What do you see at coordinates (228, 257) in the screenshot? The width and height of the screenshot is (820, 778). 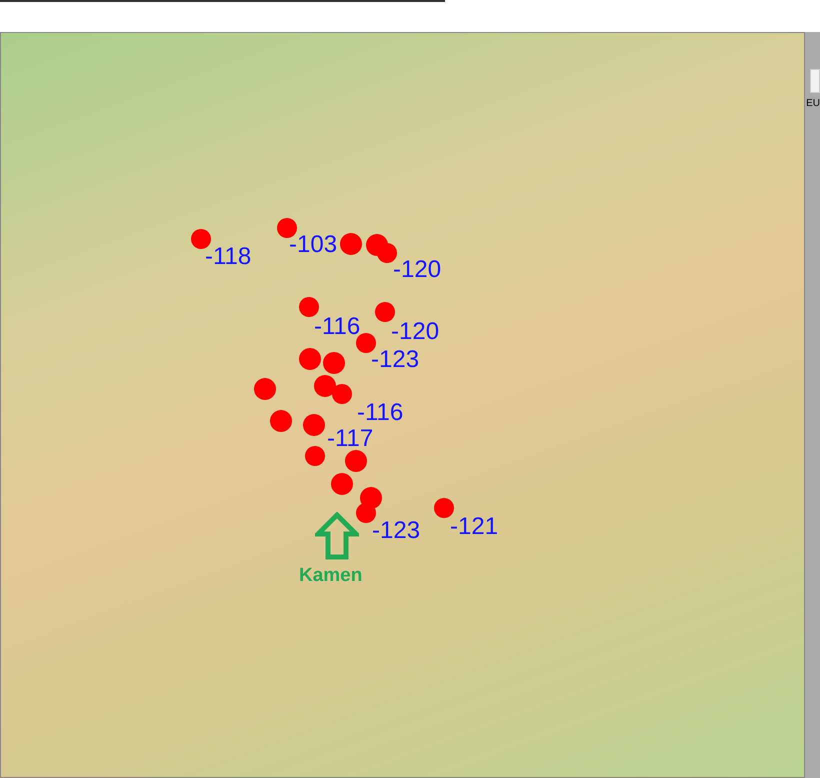 I see `signal-label: -118` at bounding box center [228, 257].